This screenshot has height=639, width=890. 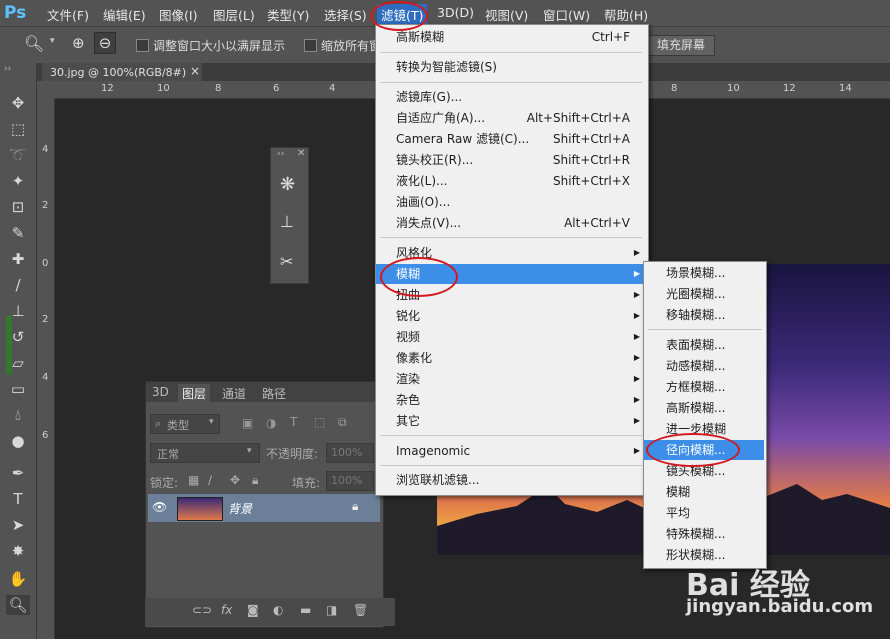 What do you see at coordinates (18, 129) in the screenshot?
I see `marquee-tool-icon: ⬚` at bounding box center [18, 129].